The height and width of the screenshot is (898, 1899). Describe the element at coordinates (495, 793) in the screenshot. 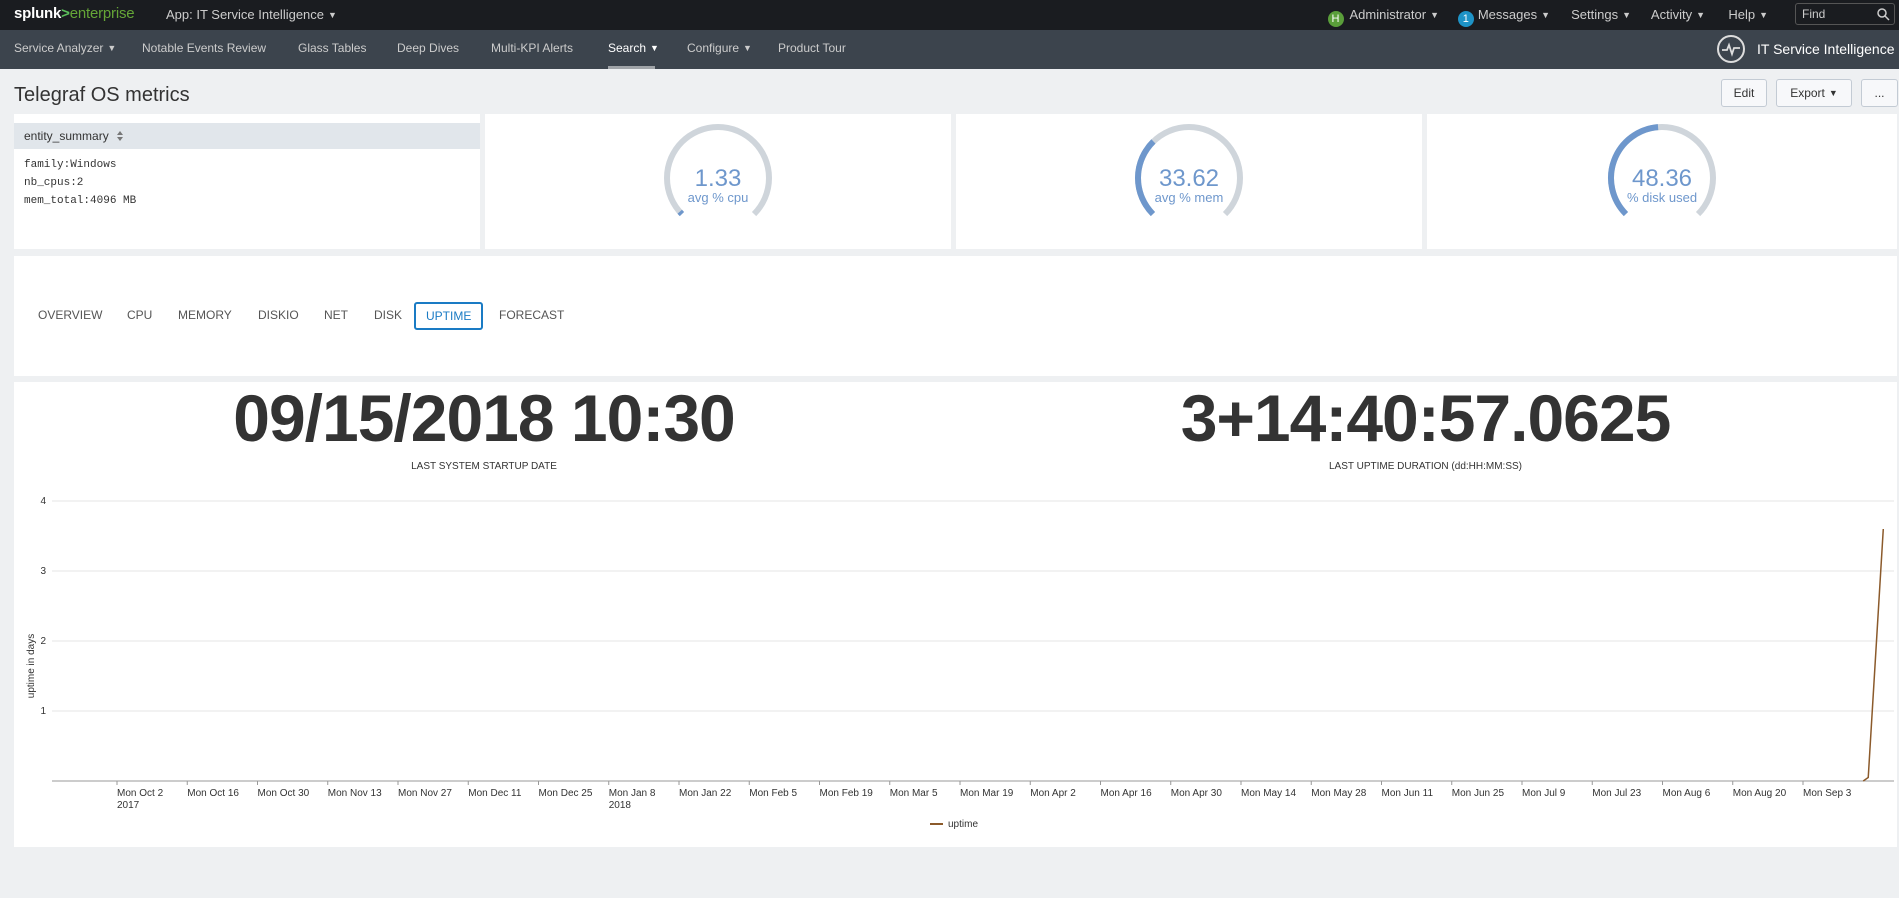

I see `x-tick-label: Mon Dec 11` at that location.